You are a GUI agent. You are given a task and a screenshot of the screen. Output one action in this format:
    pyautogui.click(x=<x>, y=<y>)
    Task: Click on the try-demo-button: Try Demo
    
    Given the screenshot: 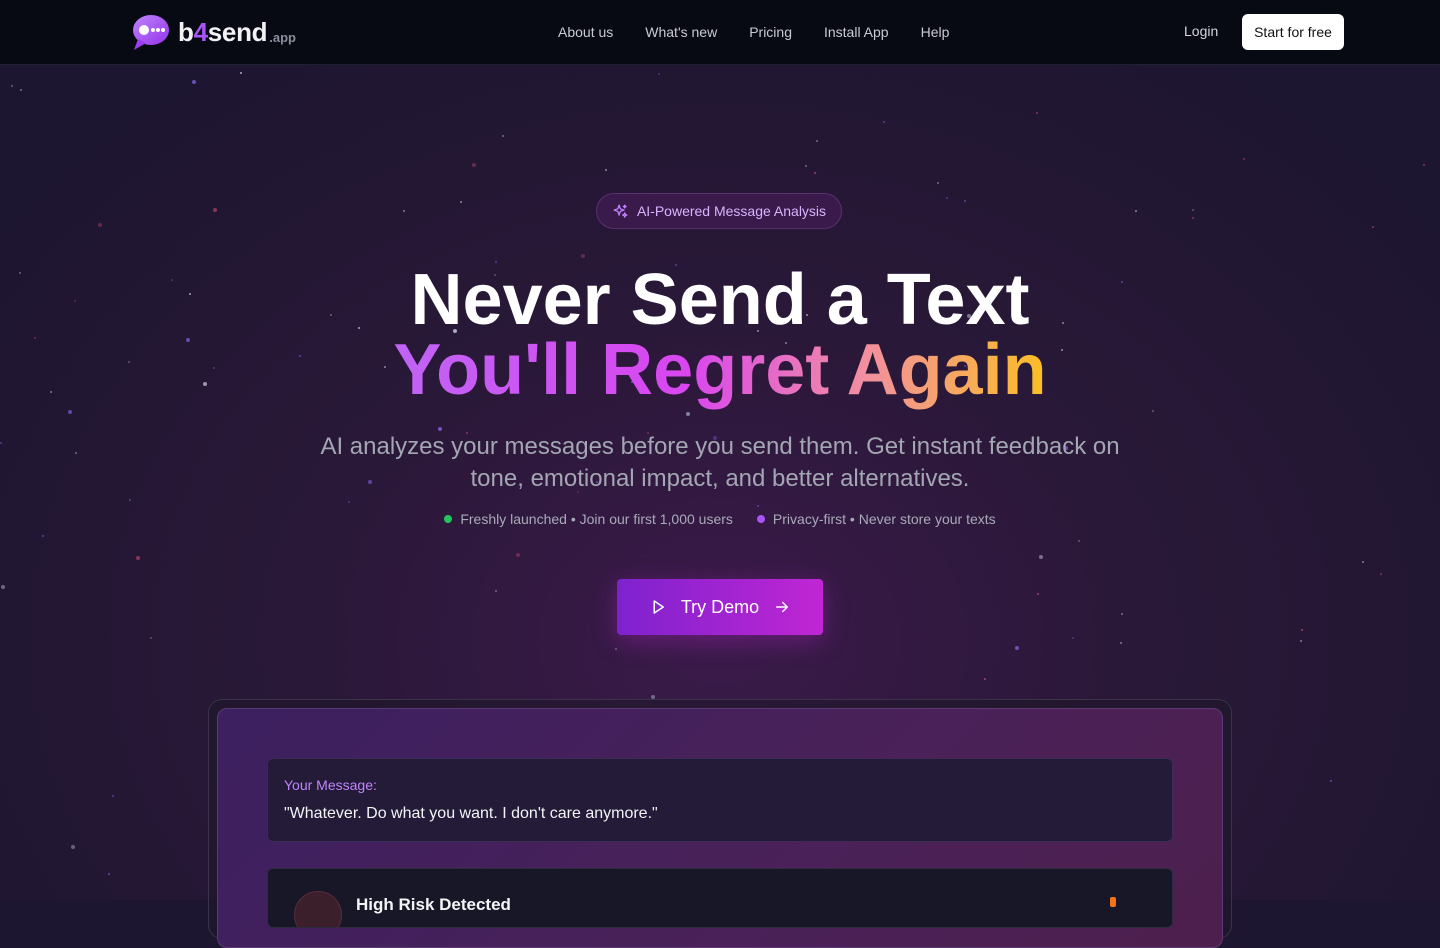 What is the action you would take?
    pyautogui.click(x=720, y=607)
    